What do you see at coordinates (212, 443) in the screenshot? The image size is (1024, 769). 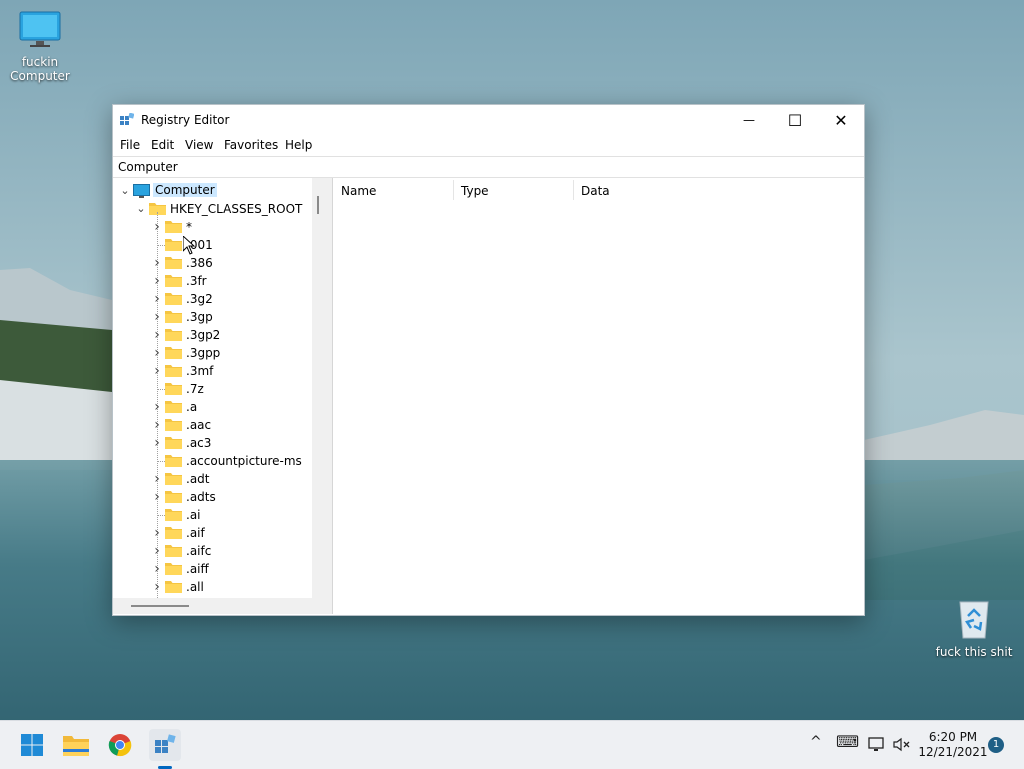 I see `tree-item-key: › .ac3` at bounding box center [212, 443].